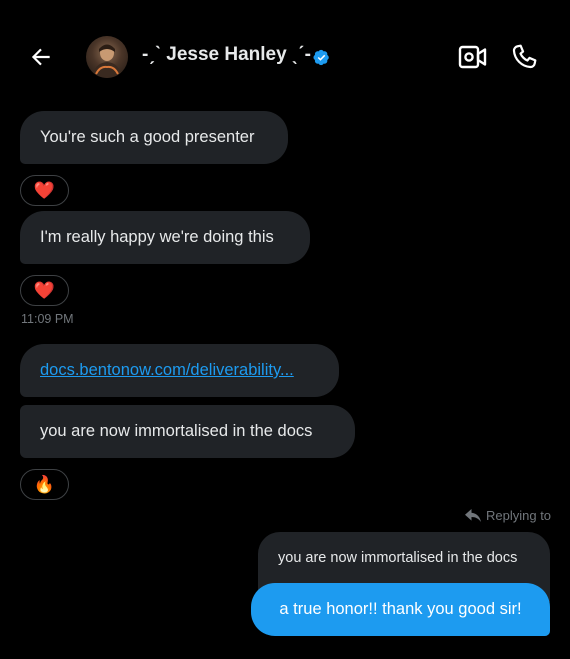  Describe the element at coordinates (47, 319) in the screenshot. I see `message-timestamp: 11:09 PM` at that location.